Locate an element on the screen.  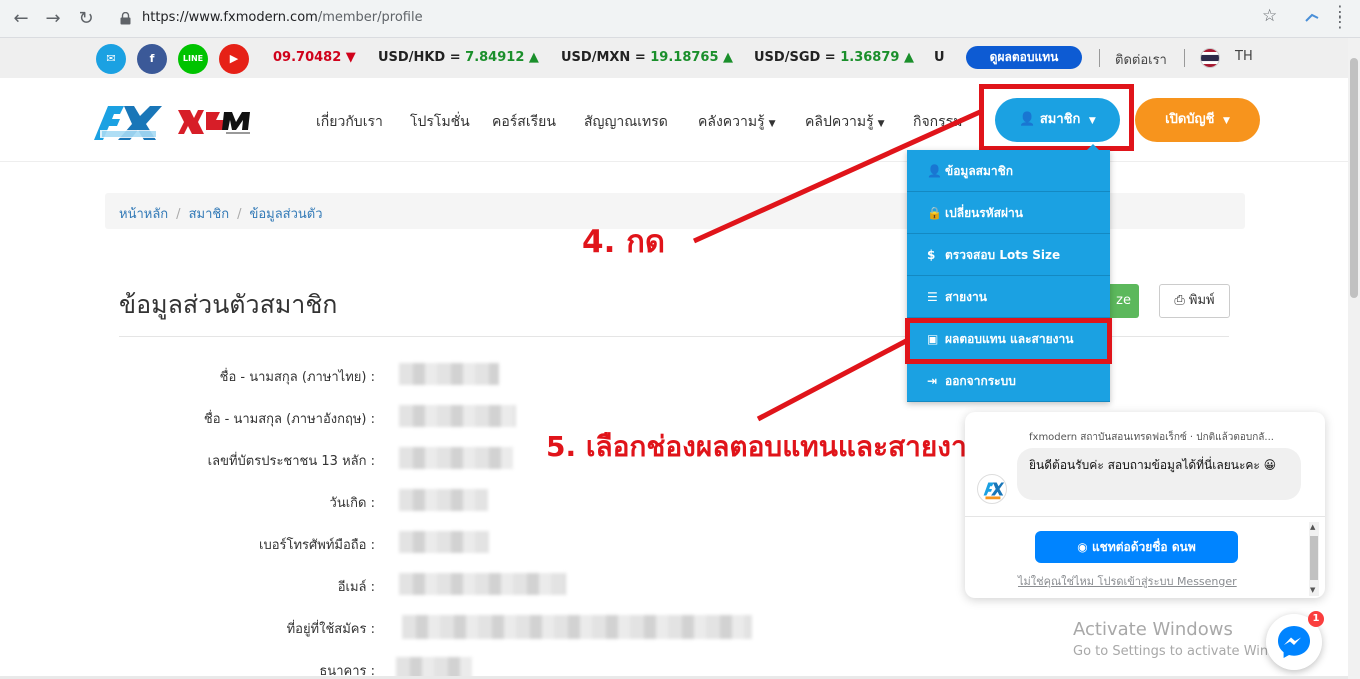
bookmark-star-icon: ☆ is located at coordinates (1269, 16).